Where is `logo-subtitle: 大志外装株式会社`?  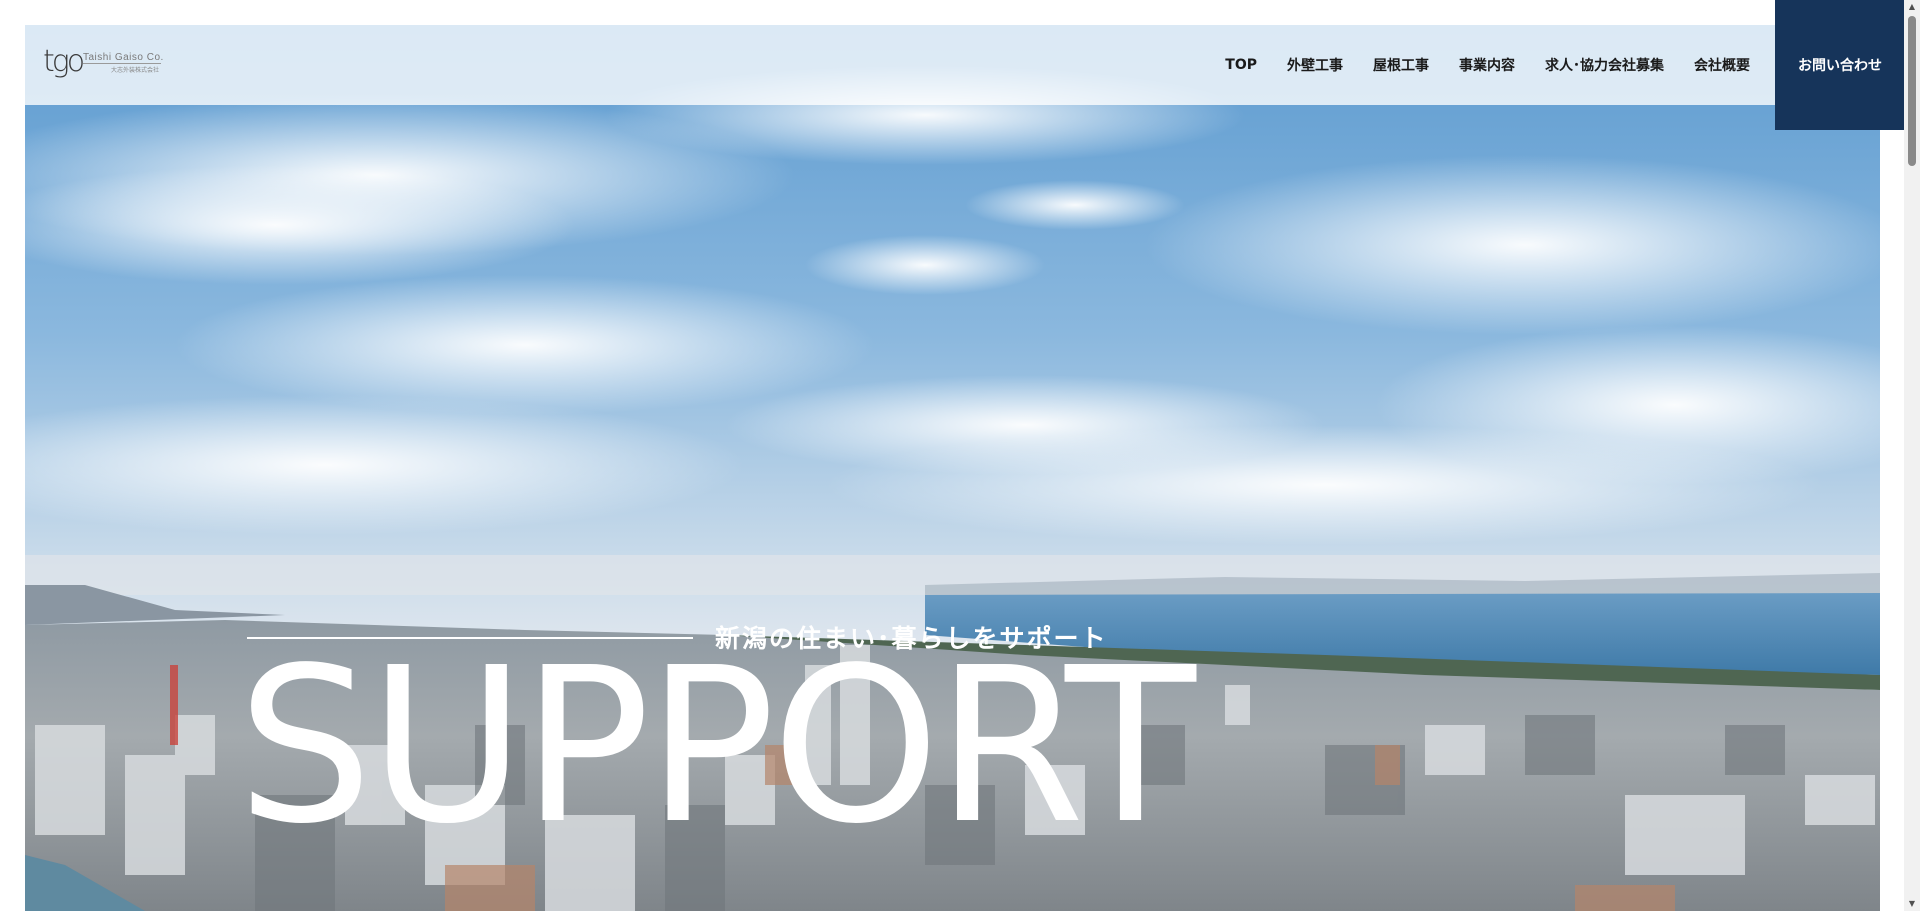
logo-subtitle: 大志外装株式会社 is located at coordinates (135, 70).